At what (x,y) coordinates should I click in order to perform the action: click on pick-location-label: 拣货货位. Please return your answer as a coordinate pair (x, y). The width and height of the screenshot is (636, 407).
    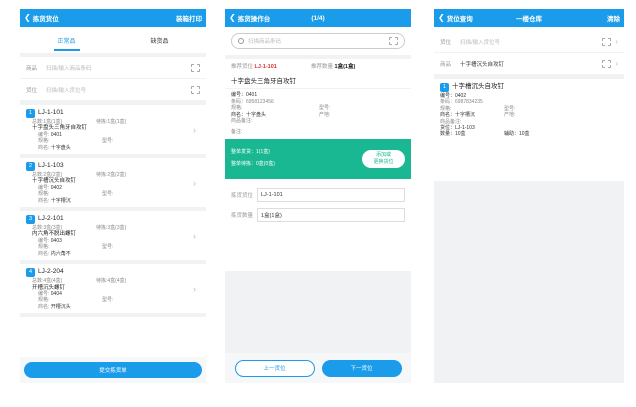
    Looking at the image, I should click on (242, 195).